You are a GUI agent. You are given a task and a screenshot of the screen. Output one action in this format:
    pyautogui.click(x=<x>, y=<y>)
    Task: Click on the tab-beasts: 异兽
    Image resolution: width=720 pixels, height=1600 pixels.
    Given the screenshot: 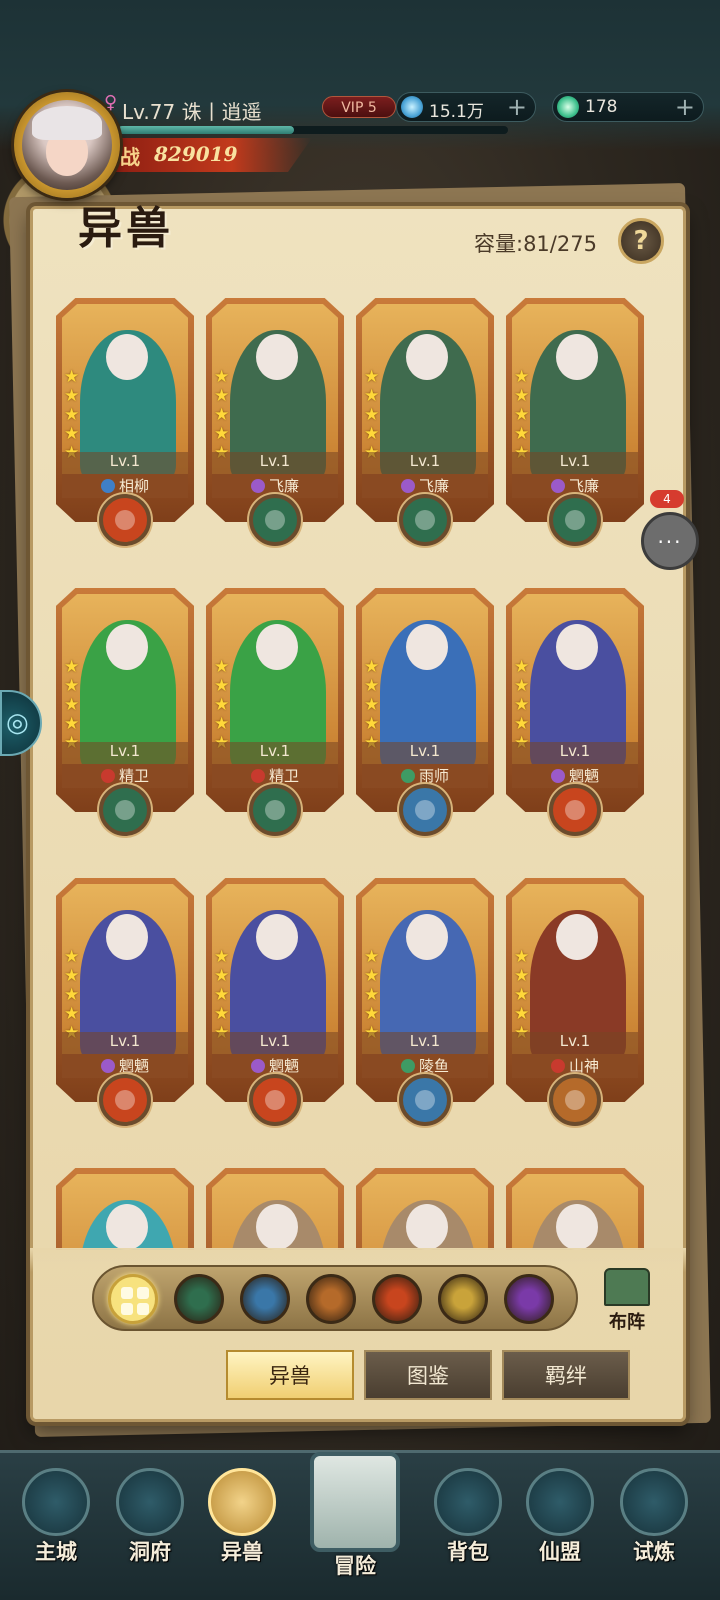 What is the action you would take?
    pyautogui.click(x=290, y=1375)
    